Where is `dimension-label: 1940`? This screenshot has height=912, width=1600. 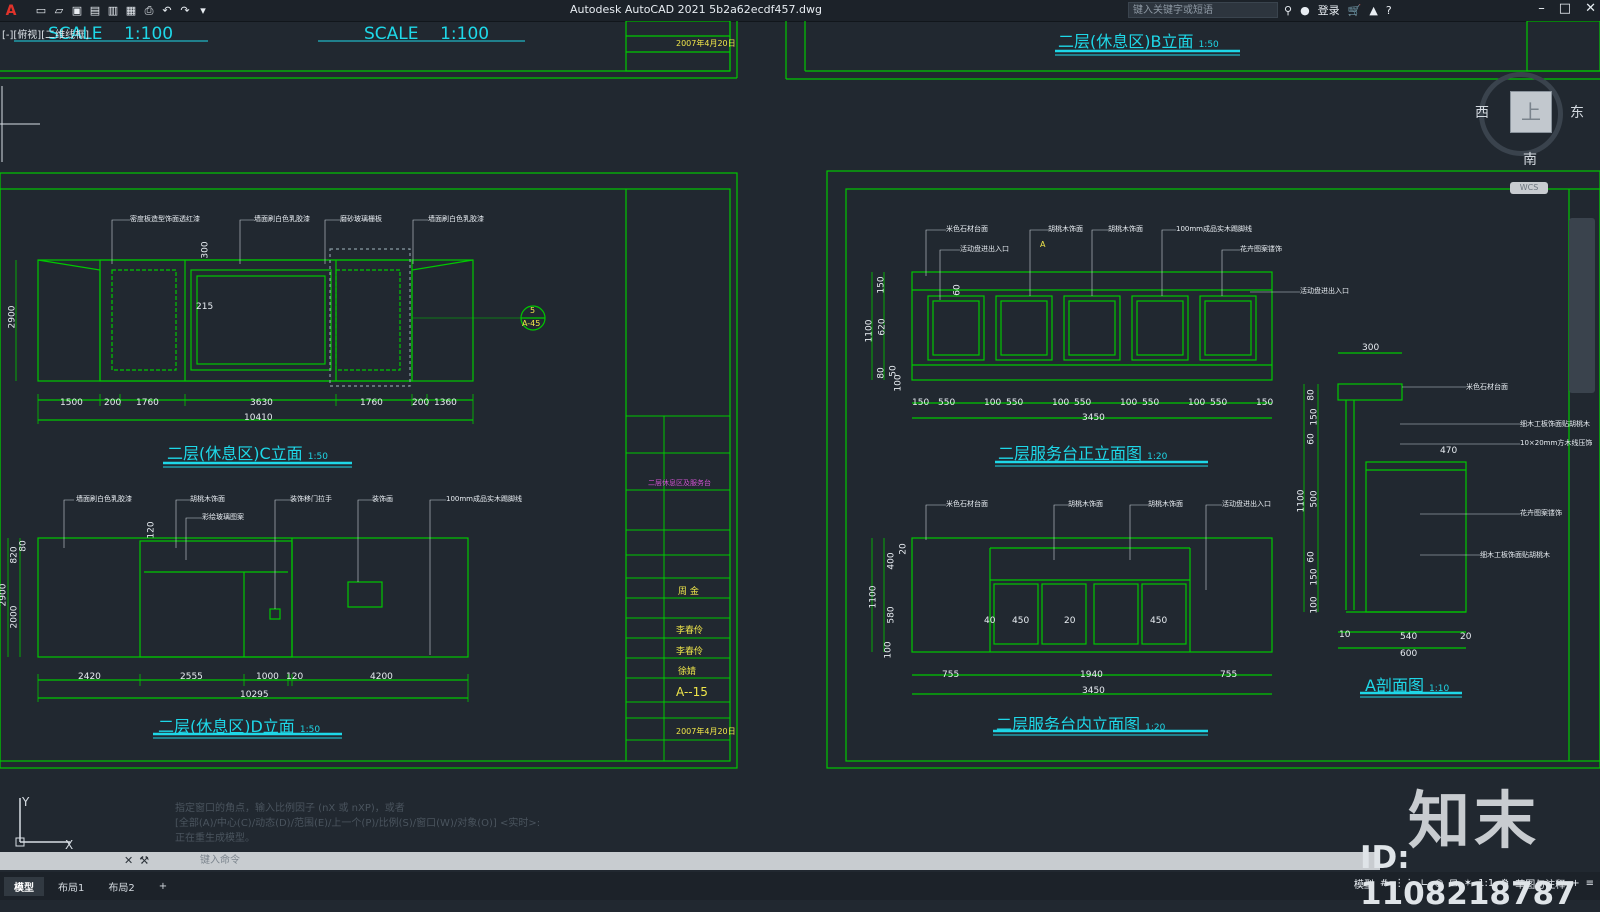 dimension-label: 1940 is located at coordinates (1091, 675).